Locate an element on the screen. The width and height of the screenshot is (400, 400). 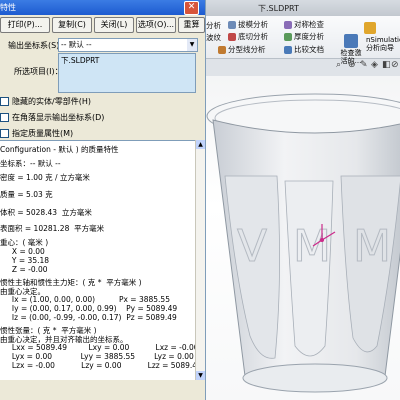
compare-documents-icon is located at coordinates (288, 49).